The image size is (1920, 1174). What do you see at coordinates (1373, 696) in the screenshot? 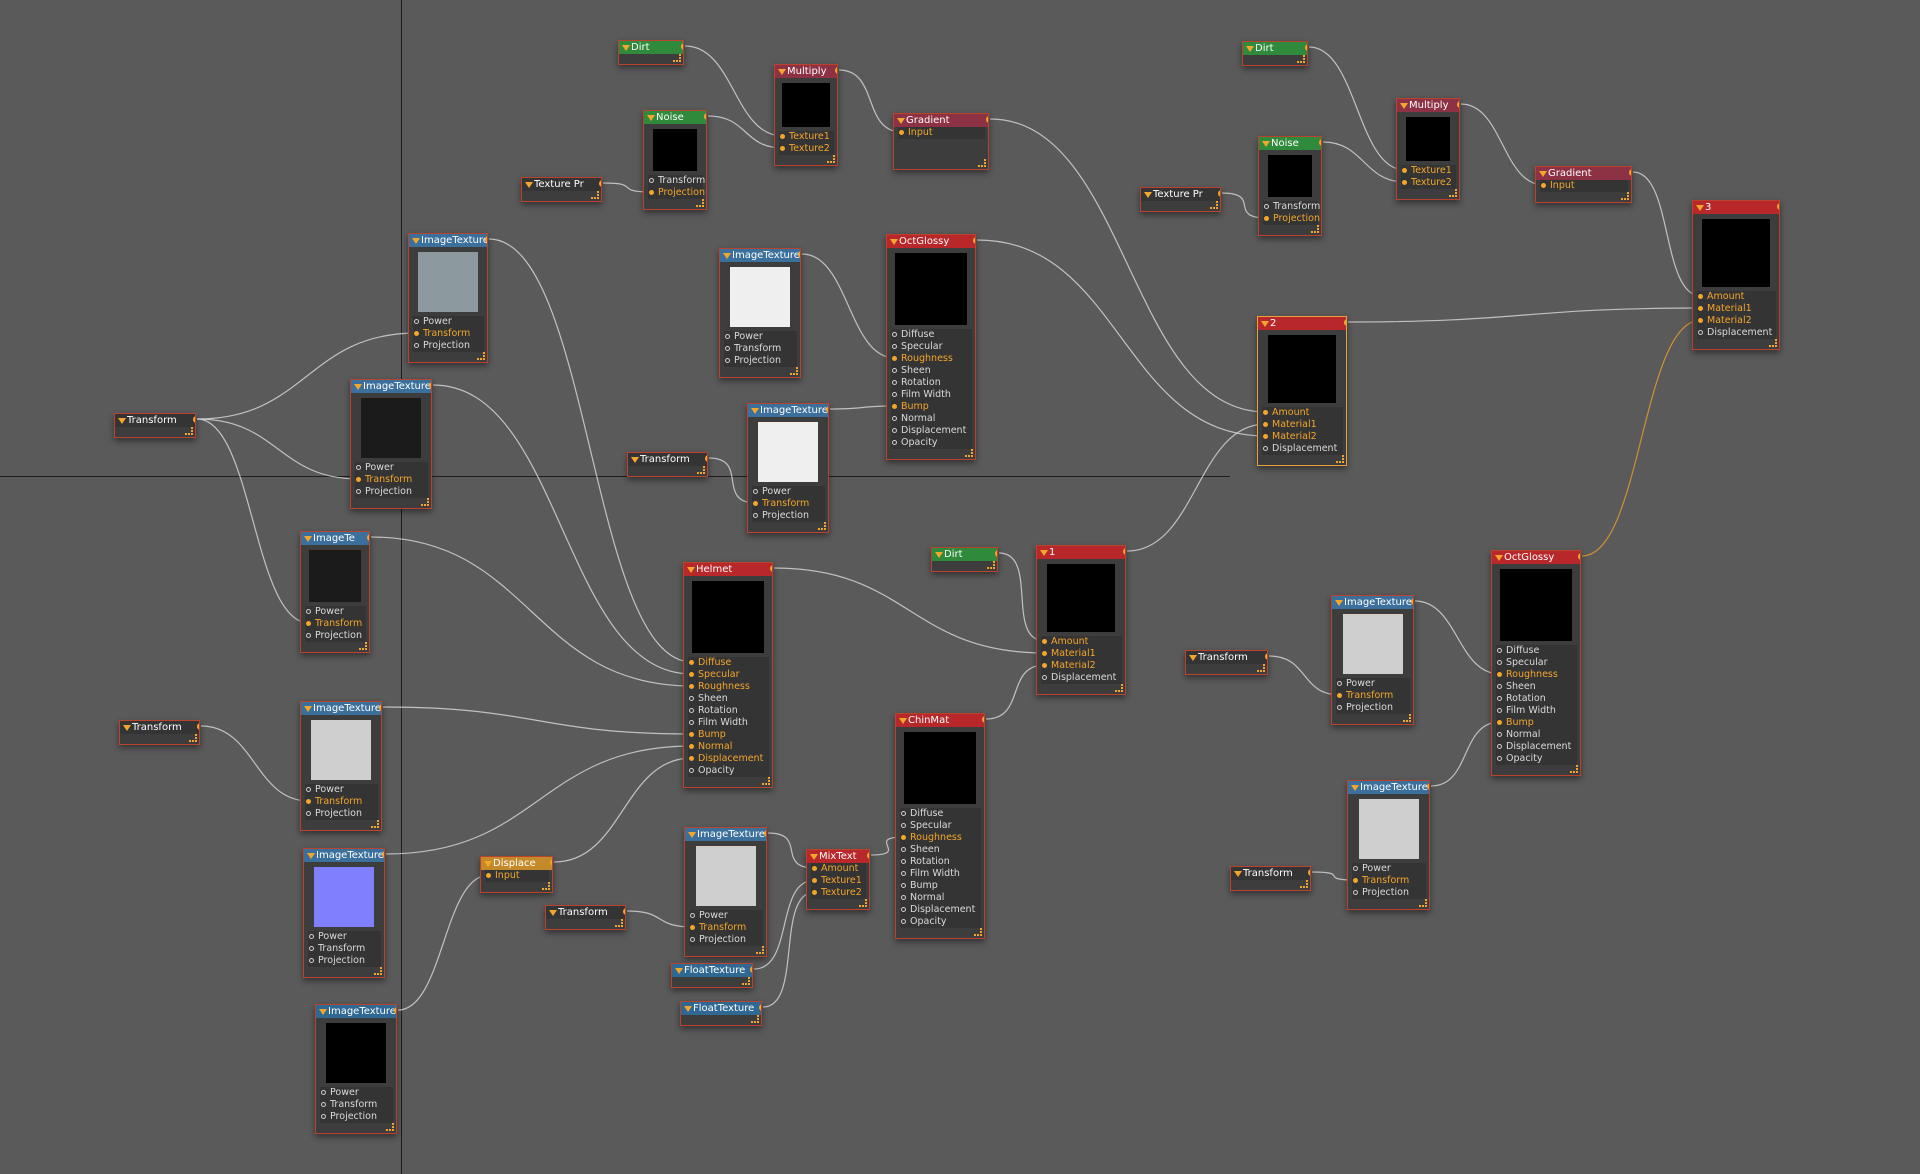
I see `input-port-transform: Transform` at bounding box center [1373, 696].